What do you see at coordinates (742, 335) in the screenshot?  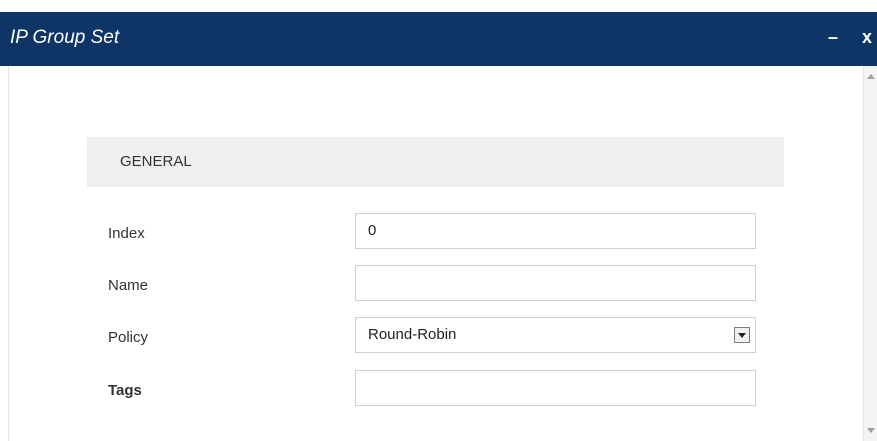 I see `chevron-down-icon` at bounding box center [742, 335].